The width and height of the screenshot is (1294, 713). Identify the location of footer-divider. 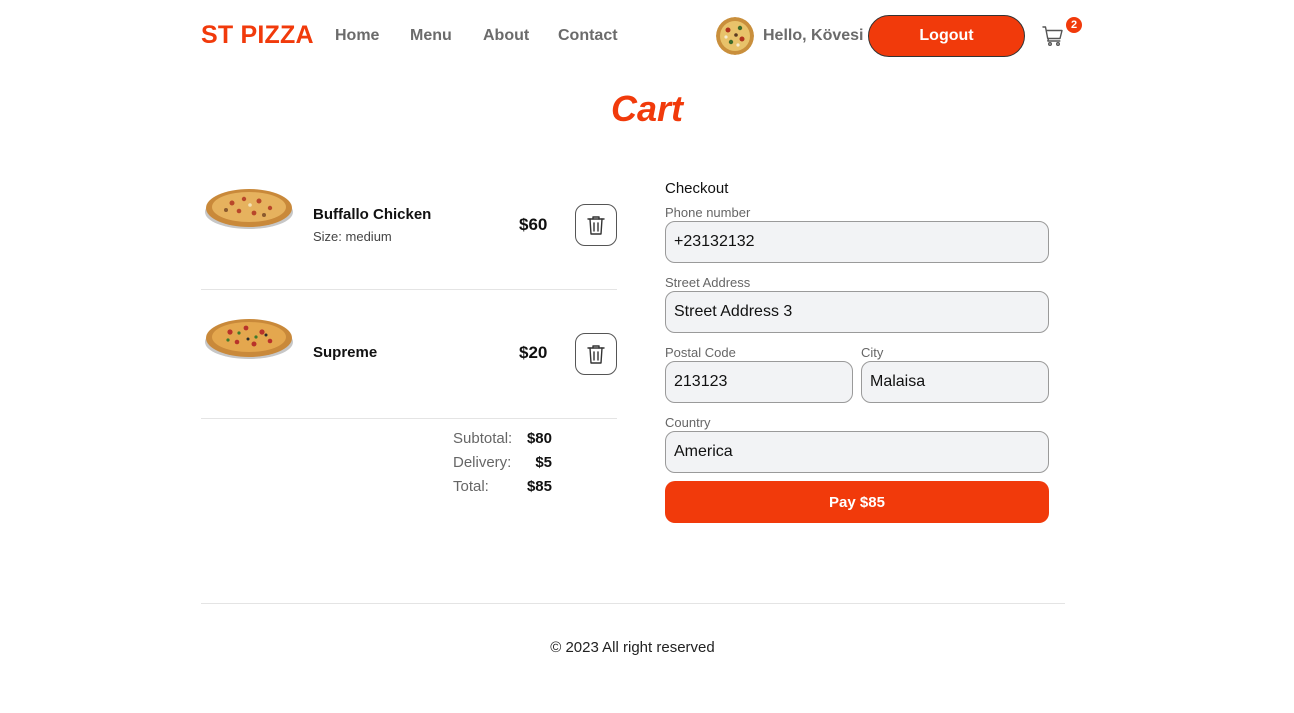
(633, 603).